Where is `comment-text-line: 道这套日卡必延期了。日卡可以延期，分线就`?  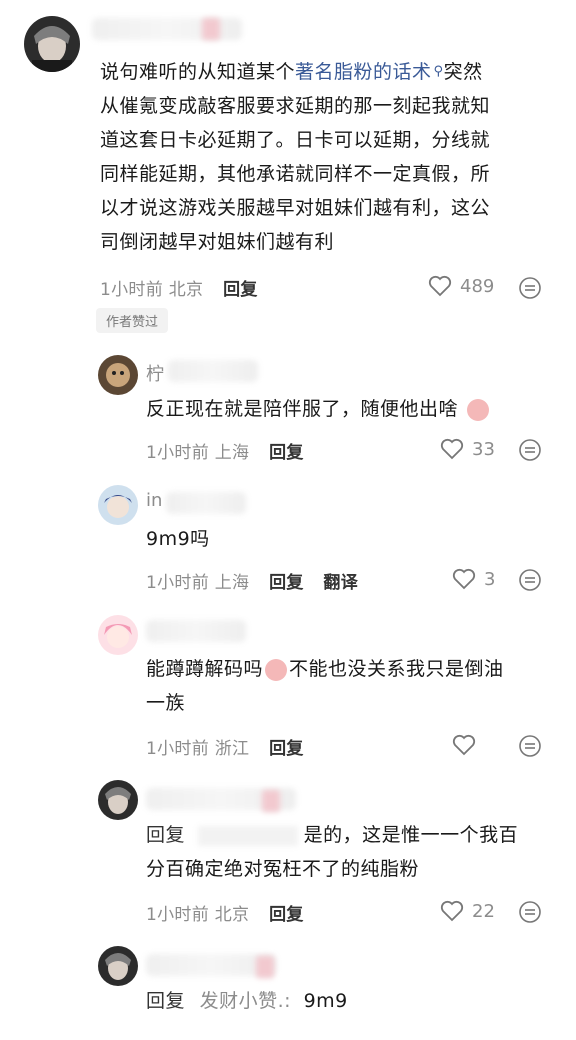 comment-text-line: 道这套日卡必延期了。日卡可以延期，分线就 is located at coordinates (295, 140).